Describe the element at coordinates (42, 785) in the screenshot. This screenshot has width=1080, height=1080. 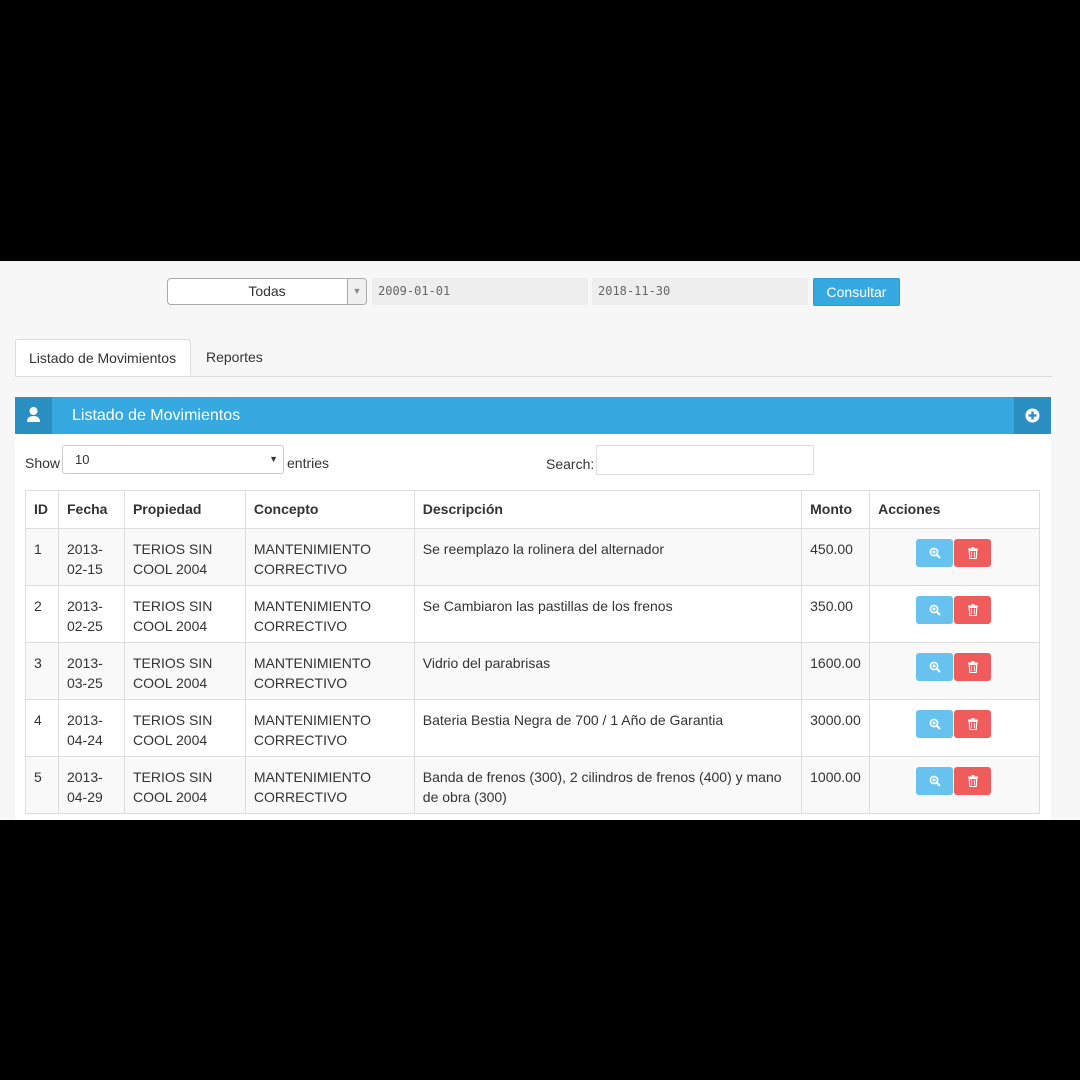
I see `cell-id: 5` at that location.